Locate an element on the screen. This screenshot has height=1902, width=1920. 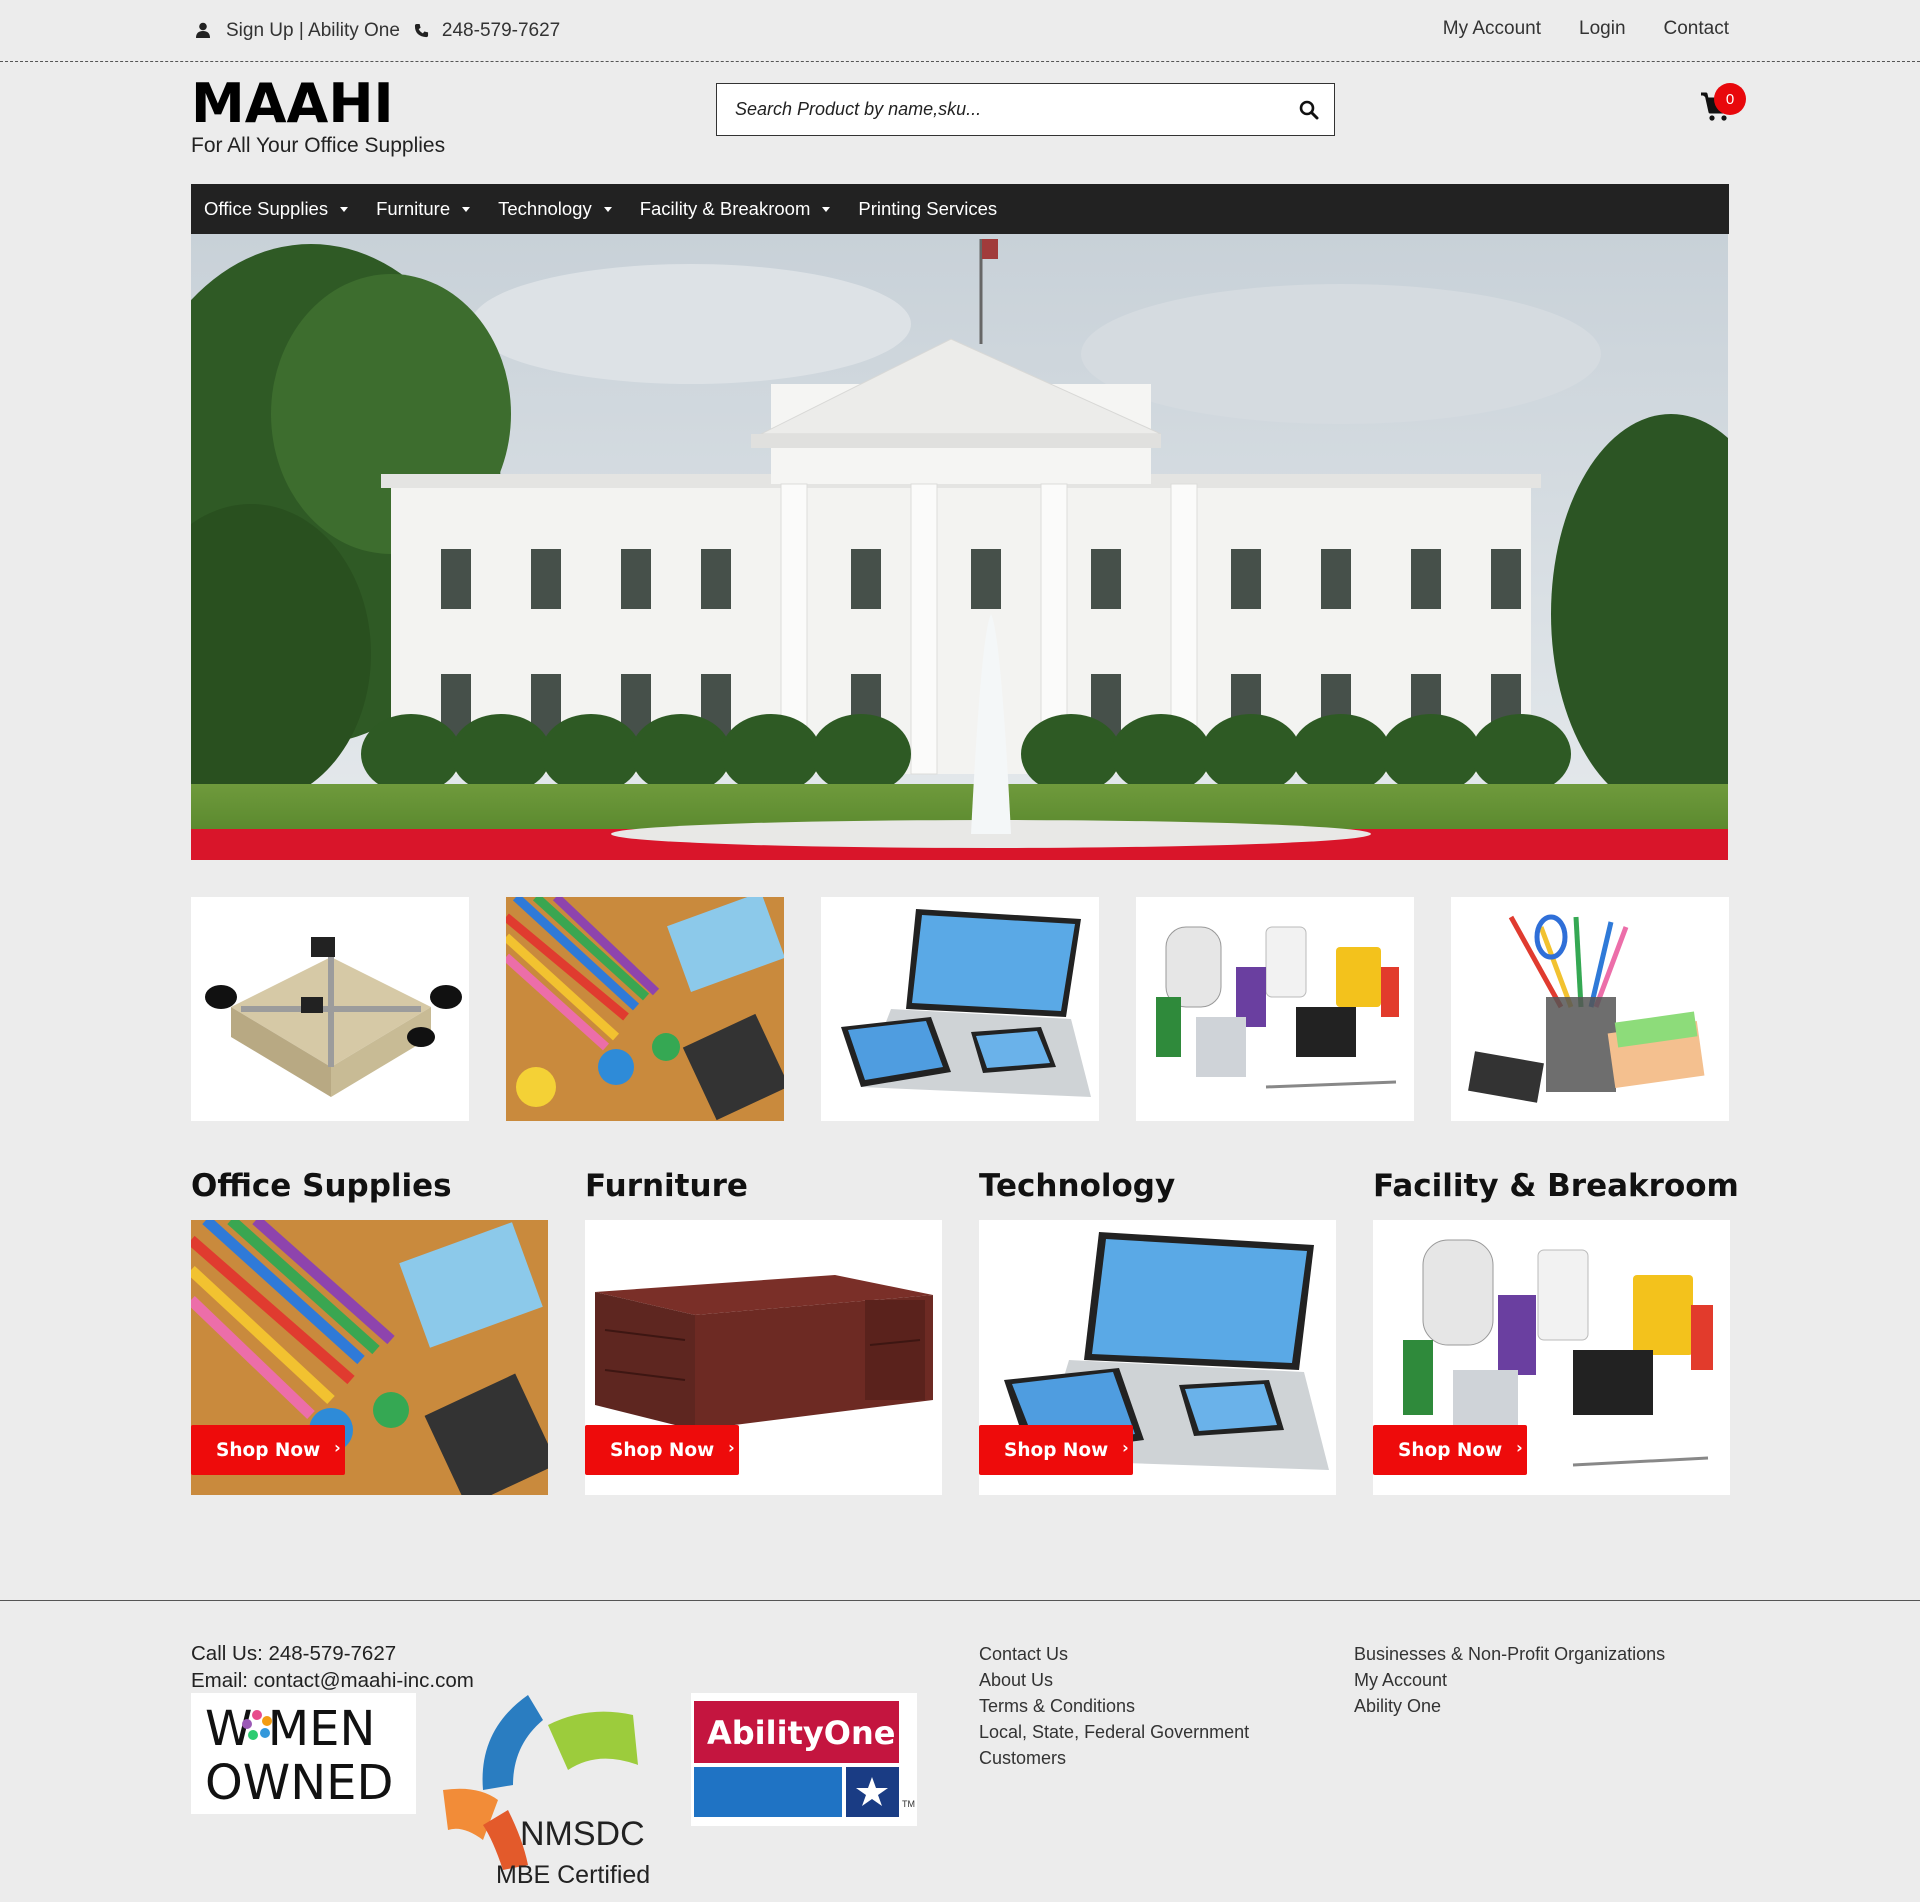
women-owned-line1: W MEN is located at coordinates (290, 1729).